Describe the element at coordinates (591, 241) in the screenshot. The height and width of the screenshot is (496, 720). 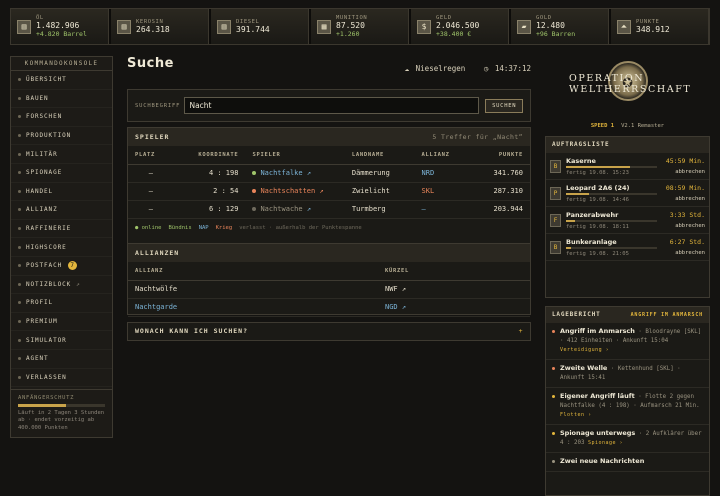
I see `order-name: Bunkeranlage` at that location.